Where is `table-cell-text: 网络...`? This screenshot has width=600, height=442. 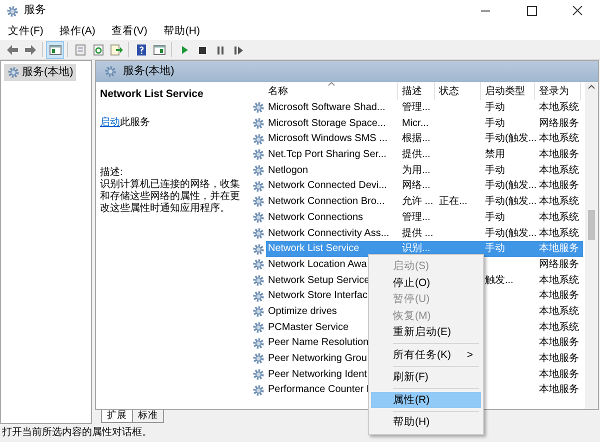 table-cell-text: 网络... is located at coordinates (416, 186).